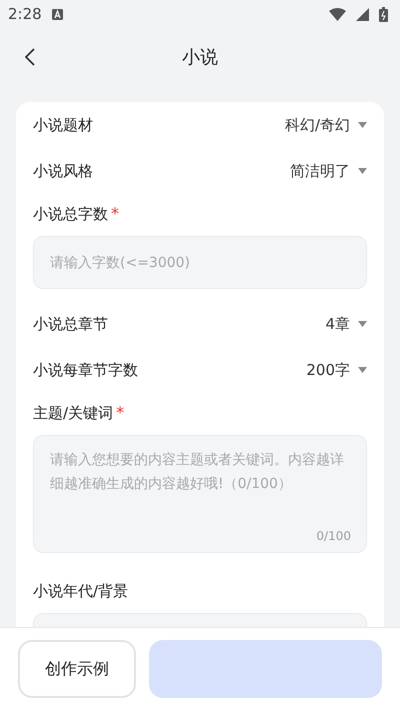 Image resolution: width=400 pixels, height=711 pixels. What do you see at coordinates (63, 171) in the screenshot?
I see `field-label: 小说风格` at bounding box center [63, 171].